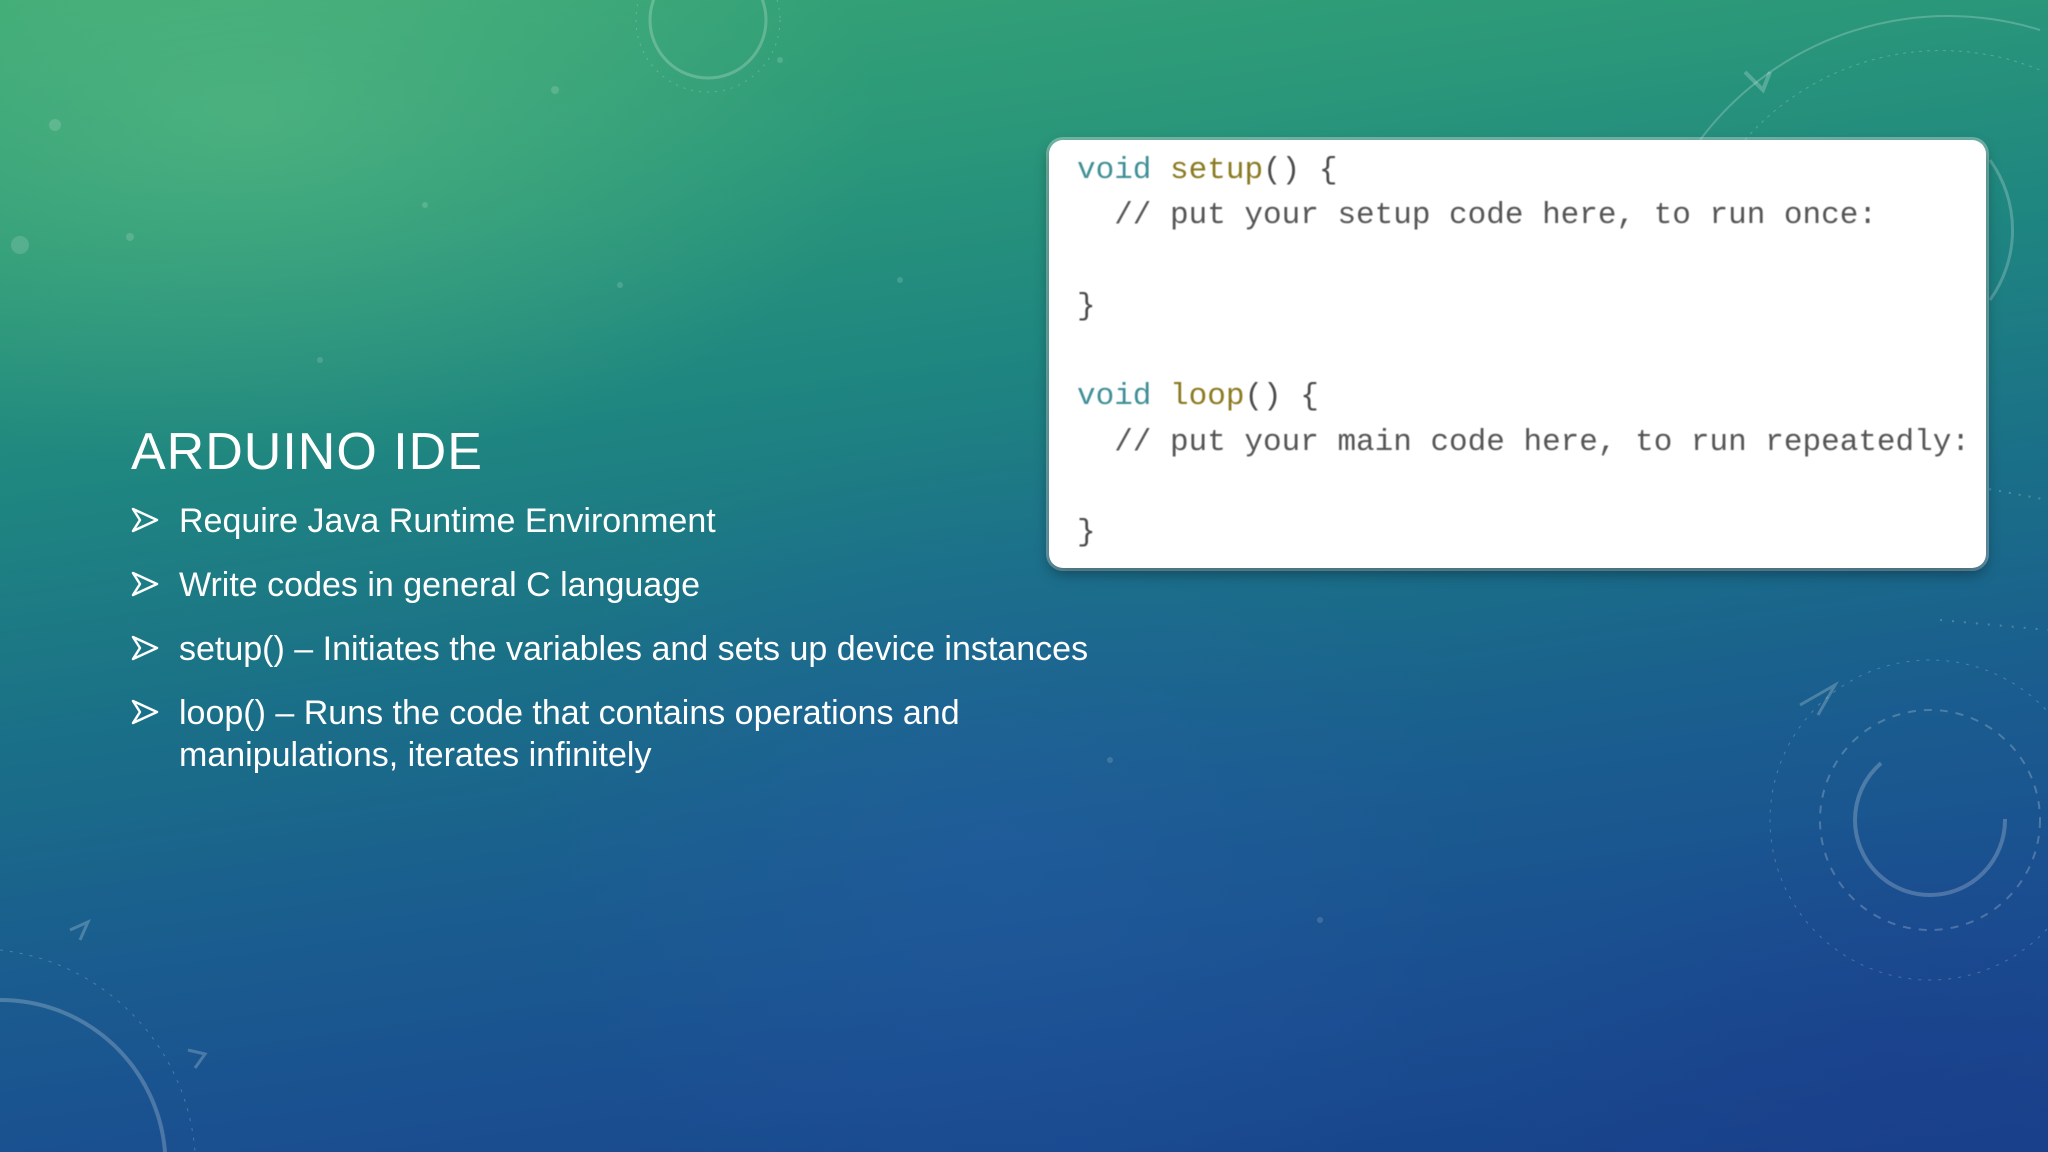 The height and width of the screenshot is (1152, 2048). I want to click on code-function-name: setup, so click(1217, 170).